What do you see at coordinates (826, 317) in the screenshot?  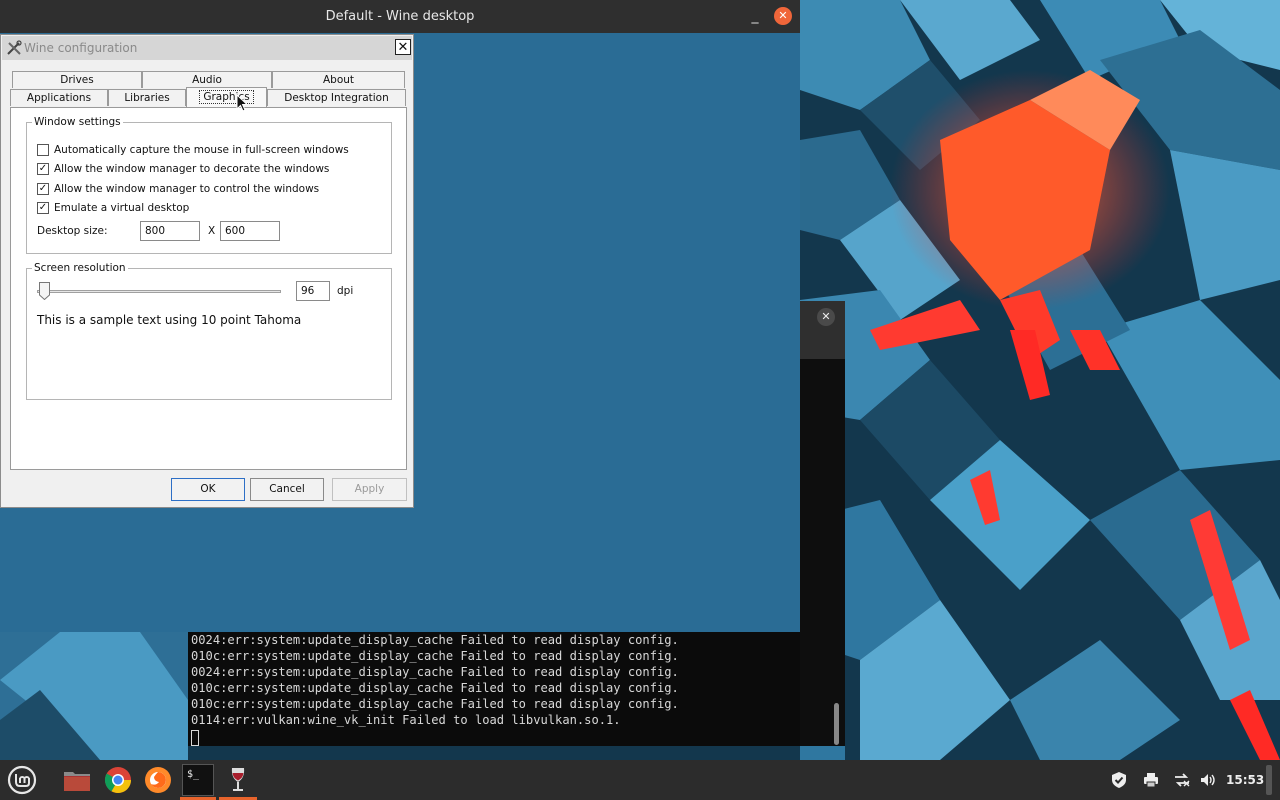 I see `background-window-close-icon: ✕` at bounding box center [826, 317].